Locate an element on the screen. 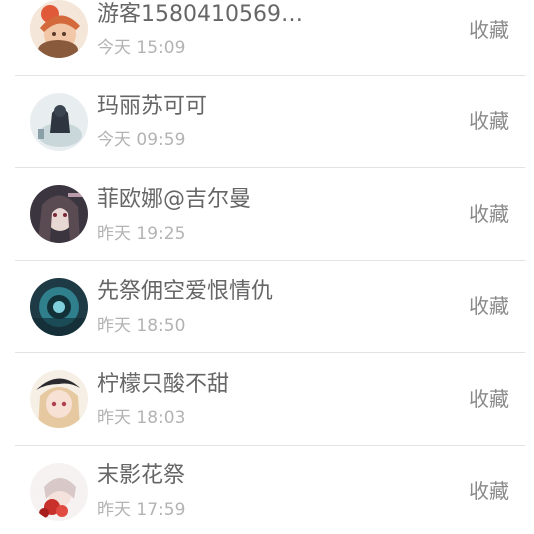  avatar-dark-figure-icon is located at coordinates (59, 122).